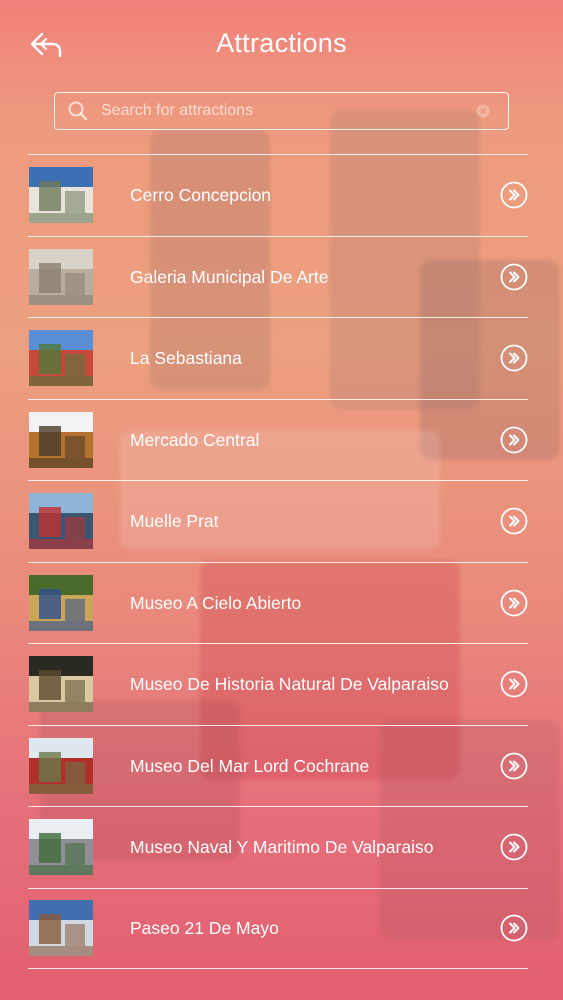 This screenshot has height=1000, width=563. I want to click on list-item: Mercado Central, so click(278, 439).